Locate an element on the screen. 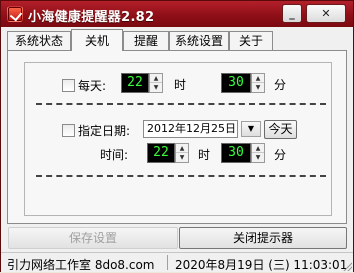 Image resolution: width=354 pixels, height=273 pixels. status-divider is located at coordinates (167, 262).